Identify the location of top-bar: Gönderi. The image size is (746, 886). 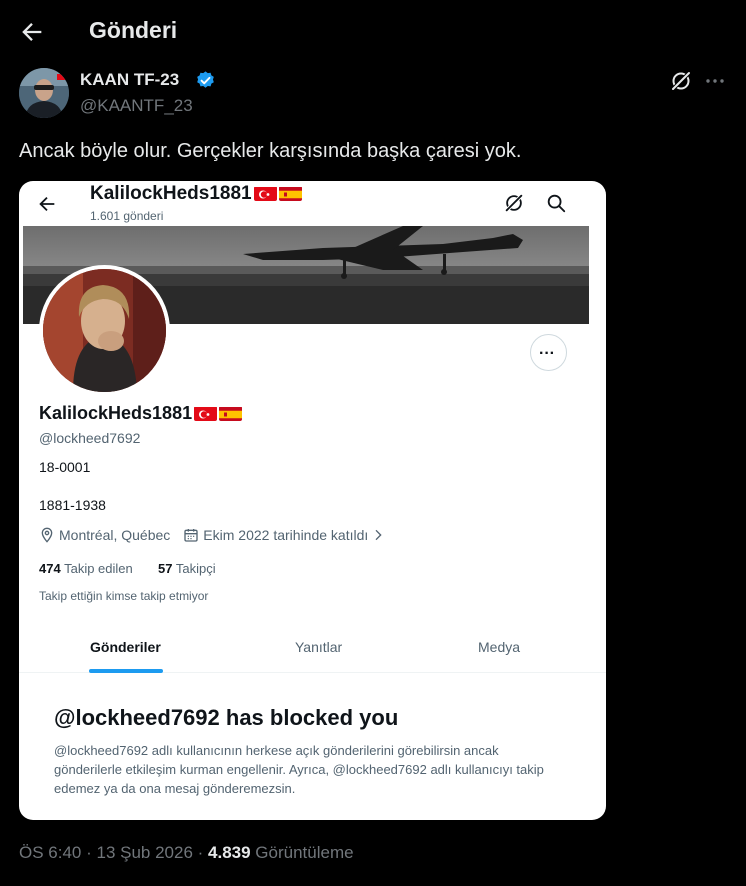
(373, 32).